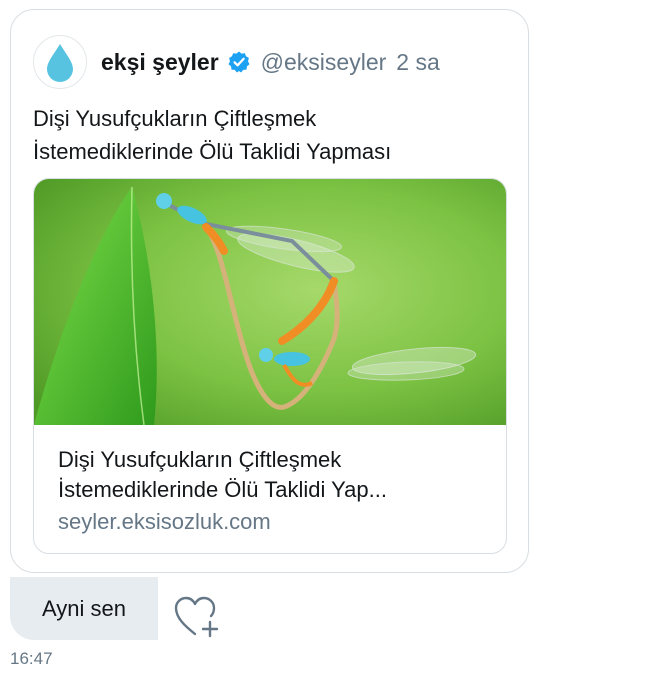 The height and width of the screenshot is (681, 650). What do you see at coordinates (418, 61) in the screenshot?
I see `tweet-time: 2 sa` at bounding box center [418, 61].